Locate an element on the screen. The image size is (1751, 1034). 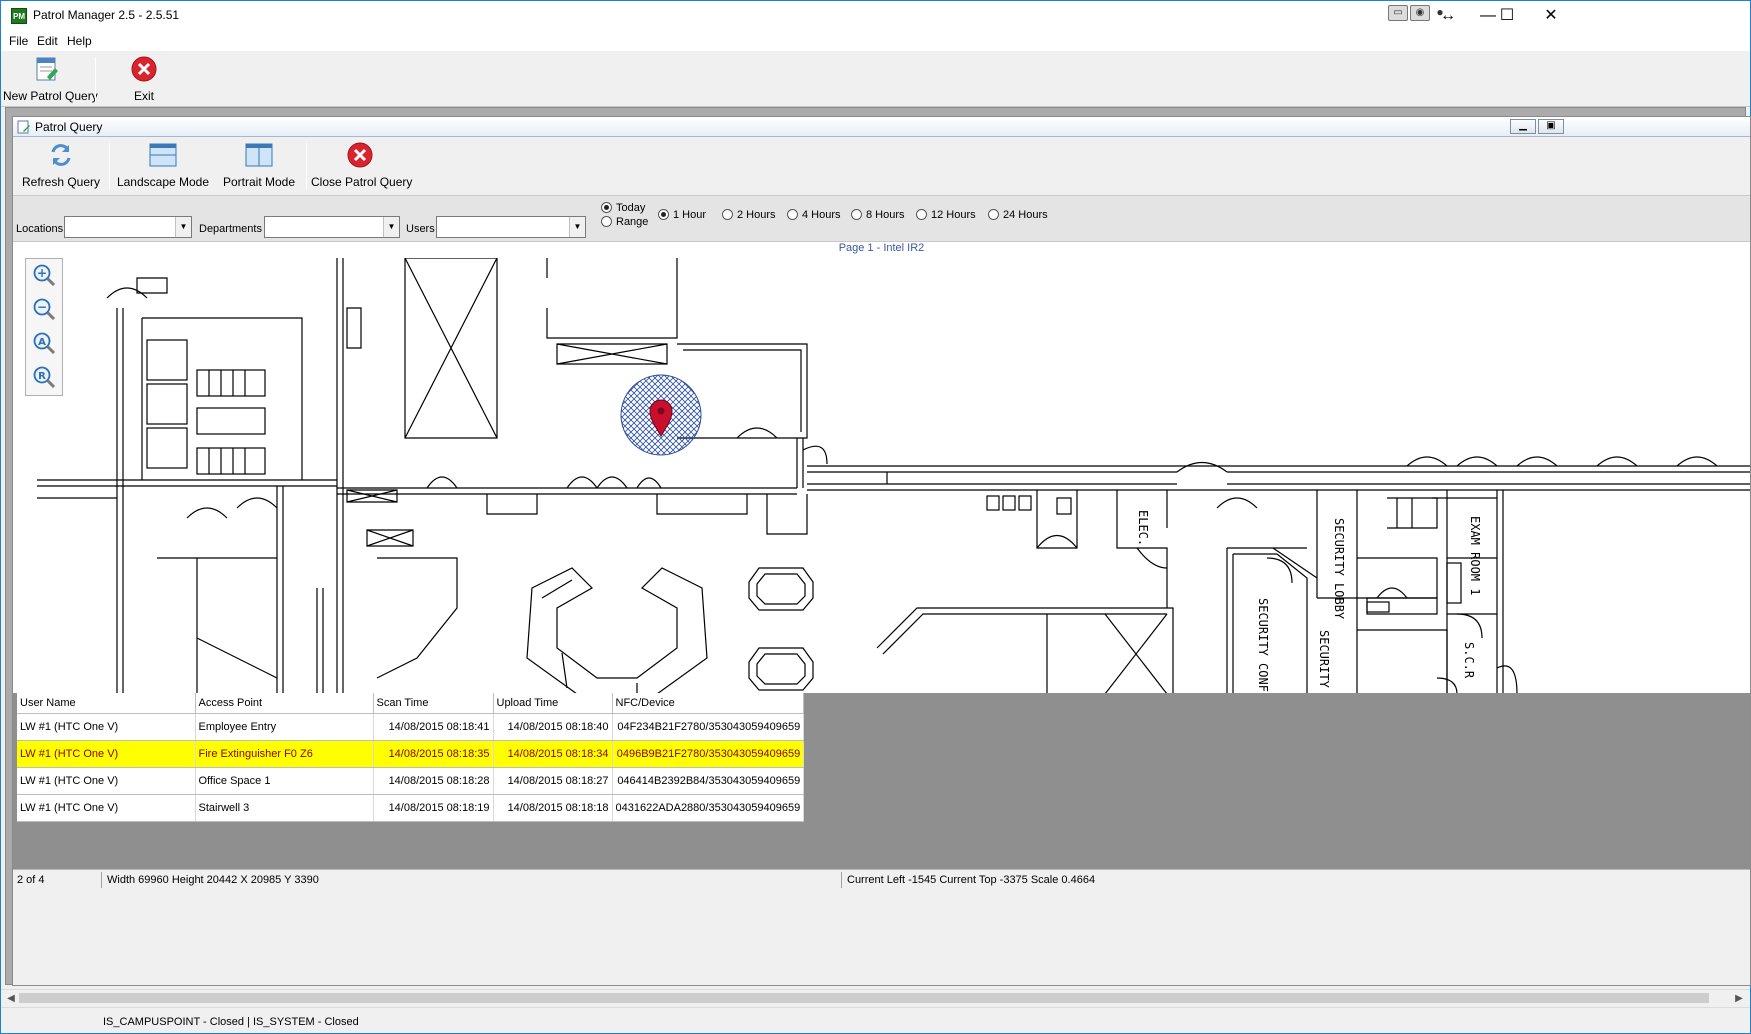
room-label-exam-room: EXAM ROOM 1 is located at coordinates (1475, 555).